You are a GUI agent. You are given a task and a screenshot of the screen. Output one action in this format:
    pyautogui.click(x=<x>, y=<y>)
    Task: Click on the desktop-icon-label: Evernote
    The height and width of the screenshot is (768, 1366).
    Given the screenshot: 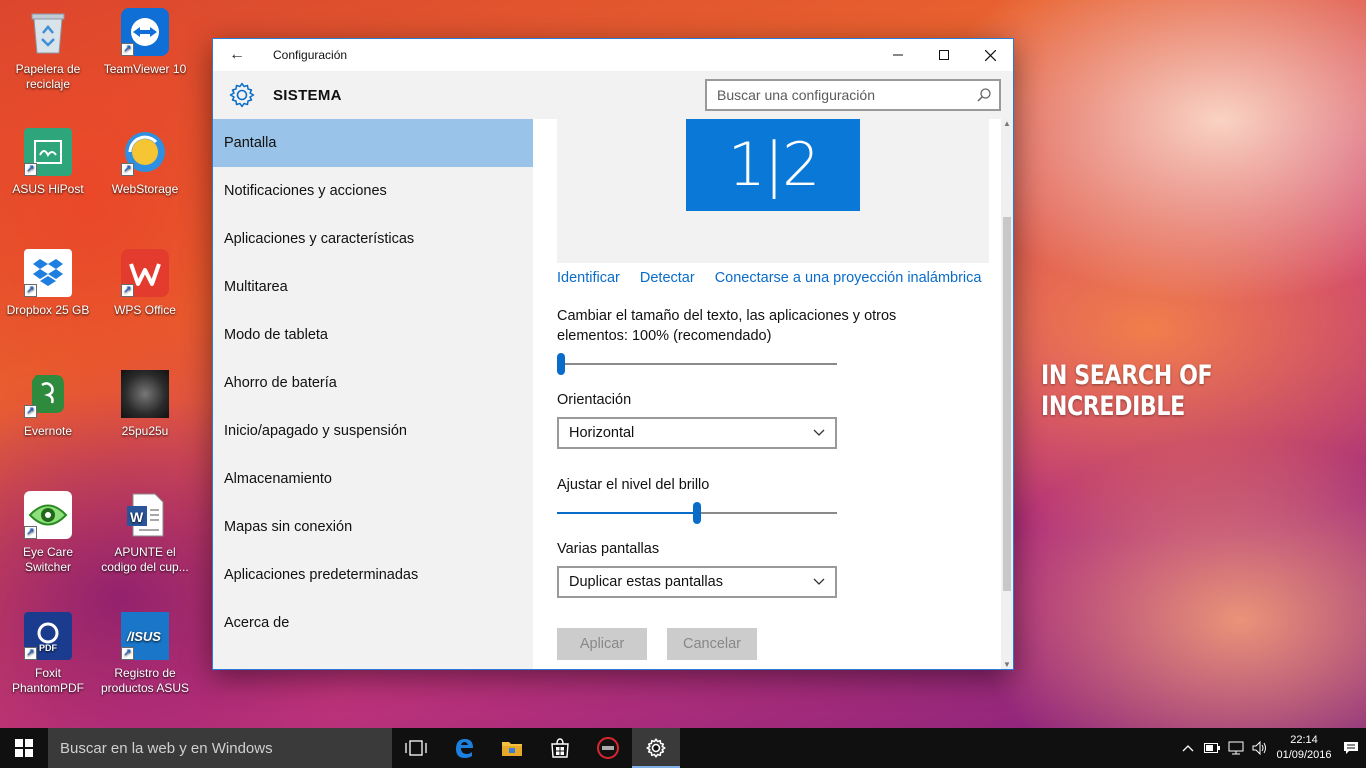 What is the action you would take?
    pyautogui.click(x=48, y=431)
    